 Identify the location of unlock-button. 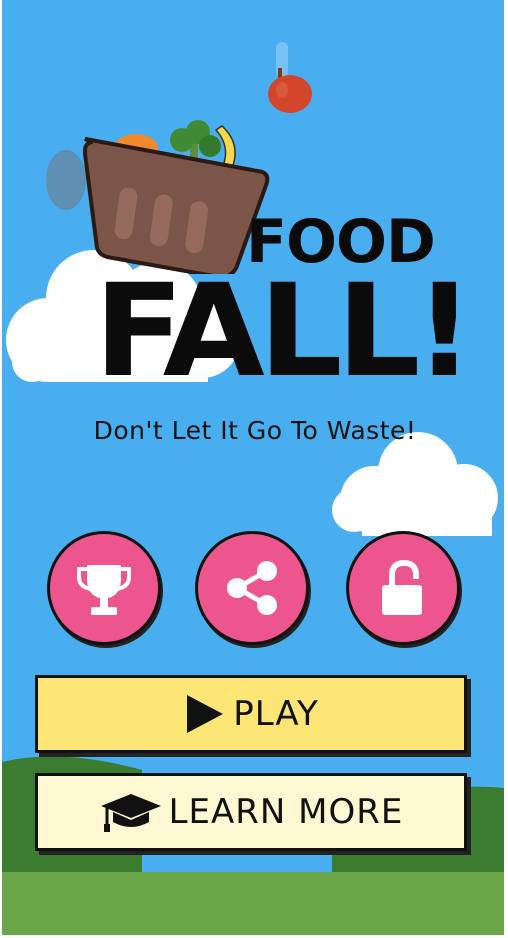
(403, 588).